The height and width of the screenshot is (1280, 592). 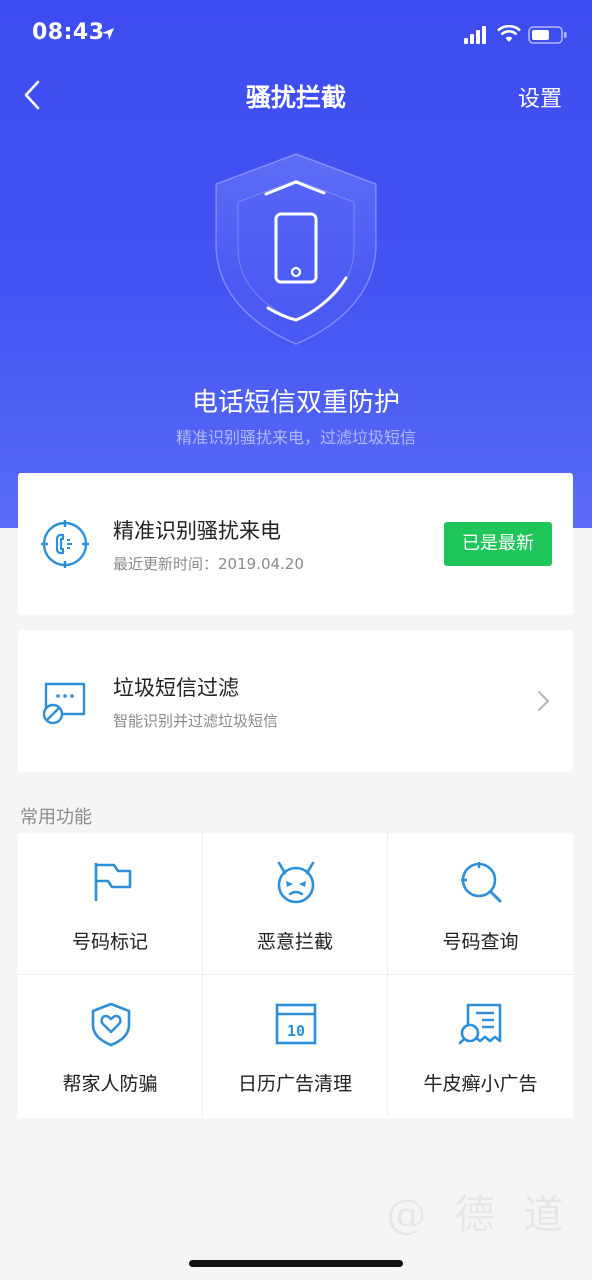 What do you see at coordinates (295, 97) in the screenshot?
I see `page-title: 骚扰拦截` at bounding box center [295, 97].